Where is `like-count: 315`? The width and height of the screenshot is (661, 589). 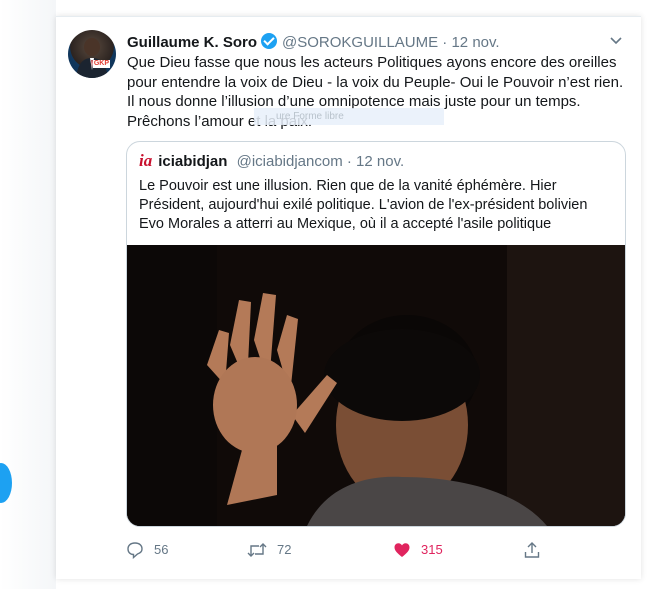 like-count: 315 is located at coordinates (432, 549).